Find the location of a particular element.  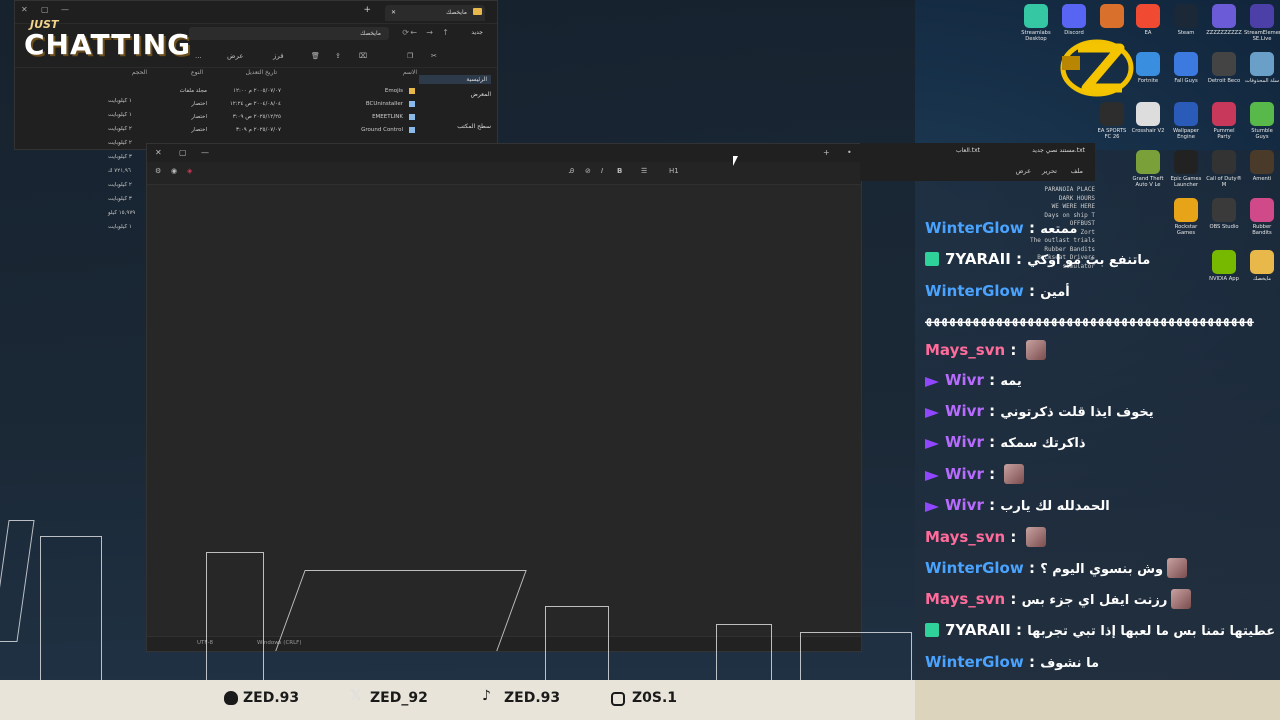

cut-icon: ✂ is located at coordinates (434, 56).